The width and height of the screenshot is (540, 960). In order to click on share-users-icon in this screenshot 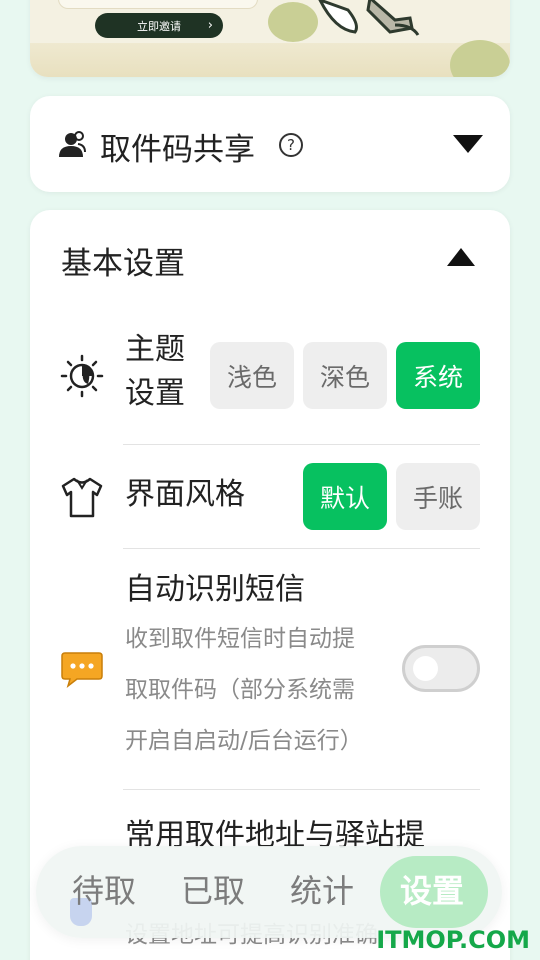, I will do `click(72, 144)`.